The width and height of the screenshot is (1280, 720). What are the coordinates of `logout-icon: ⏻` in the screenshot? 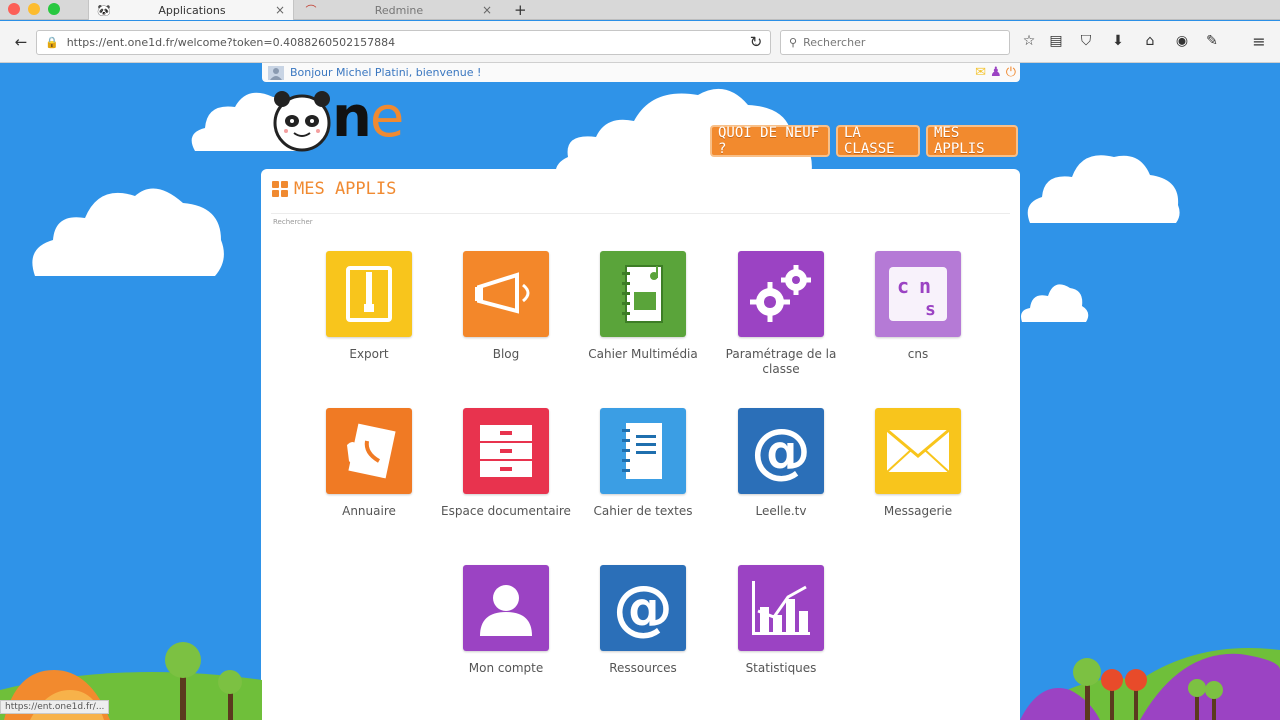 It's located at (1011, 72).